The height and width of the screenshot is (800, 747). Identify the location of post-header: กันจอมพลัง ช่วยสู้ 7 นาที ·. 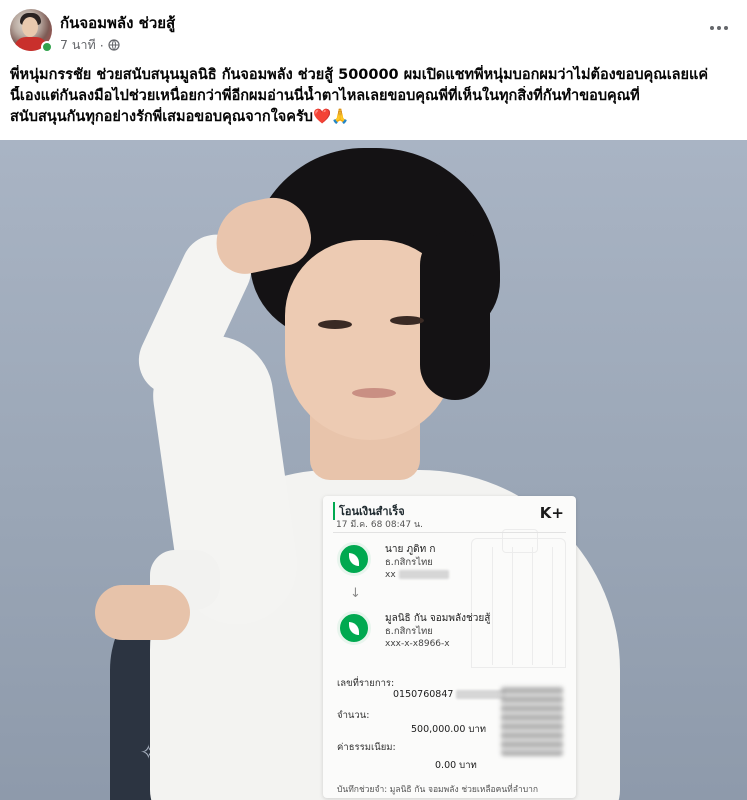
(373, 30).